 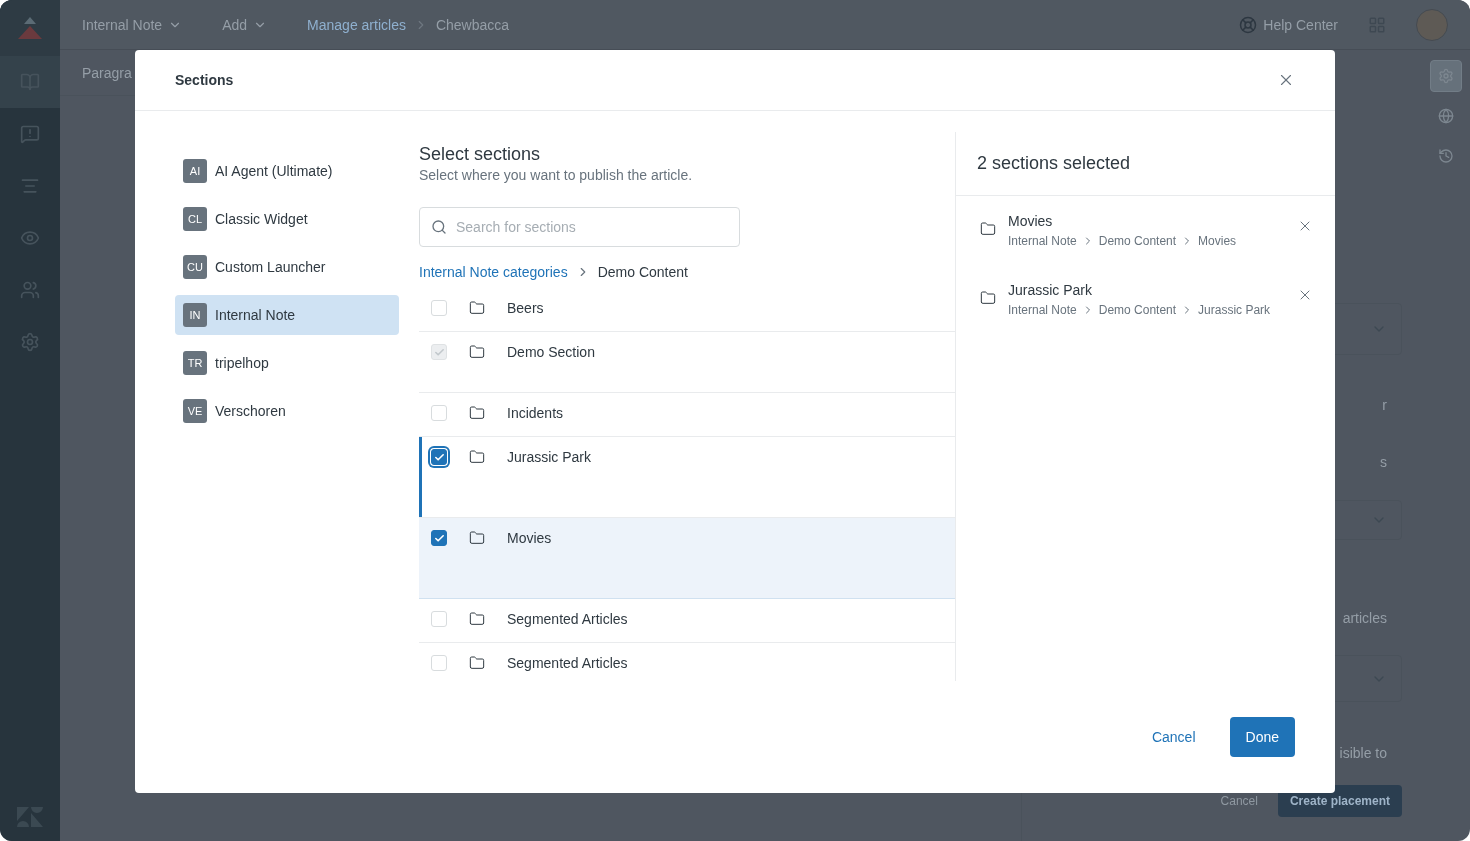 I want to click on breadcrumb-current: Chewbacca, so click(x=472, y=24).